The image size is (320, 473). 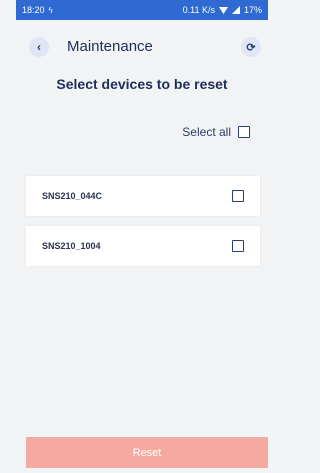 I want to click on usb-icon: ϟ, so click(x=50, y=10).